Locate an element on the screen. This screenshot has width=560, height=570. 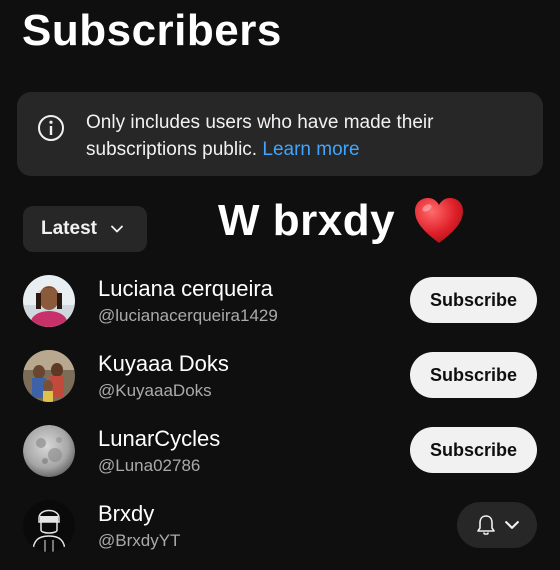
subscriber-name: LunarCycles is located at coordinates (159, 439).